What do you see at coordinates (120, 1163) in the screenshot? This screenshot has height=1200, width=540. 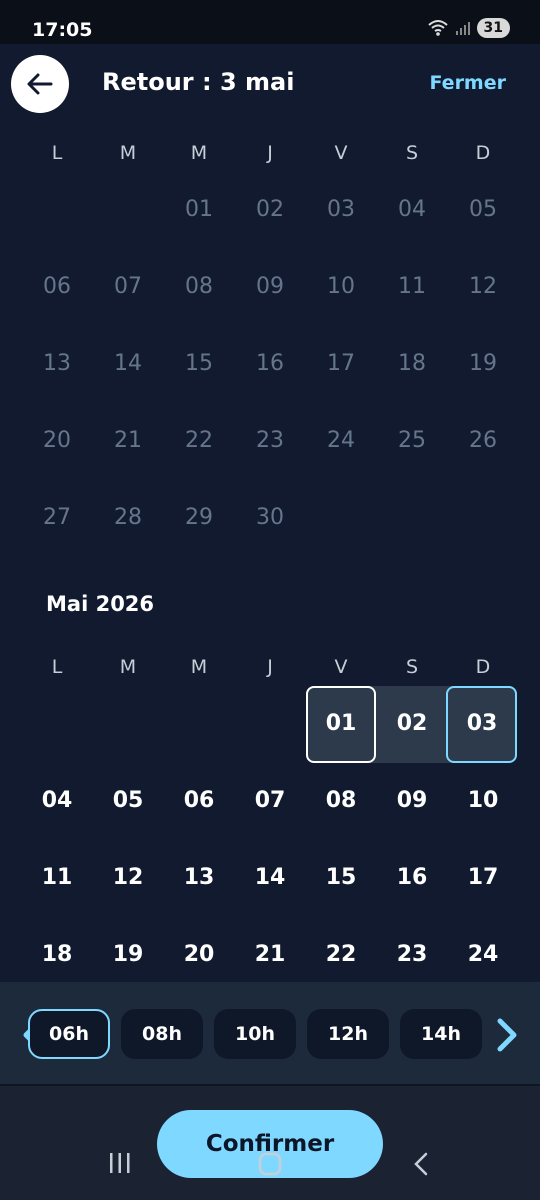 I see `recent-apps-icon` at bounding box center [120, 1163].